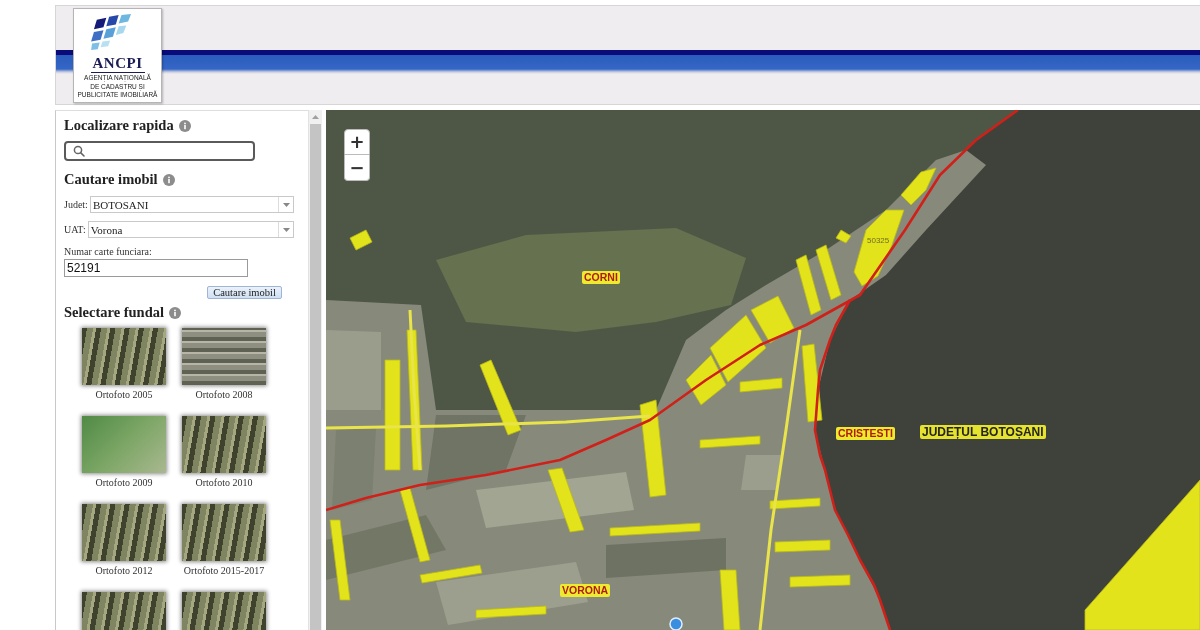 This screenshot has height=630, width=1200. I want to click on zoom-out-button: −, so click(357, 168).